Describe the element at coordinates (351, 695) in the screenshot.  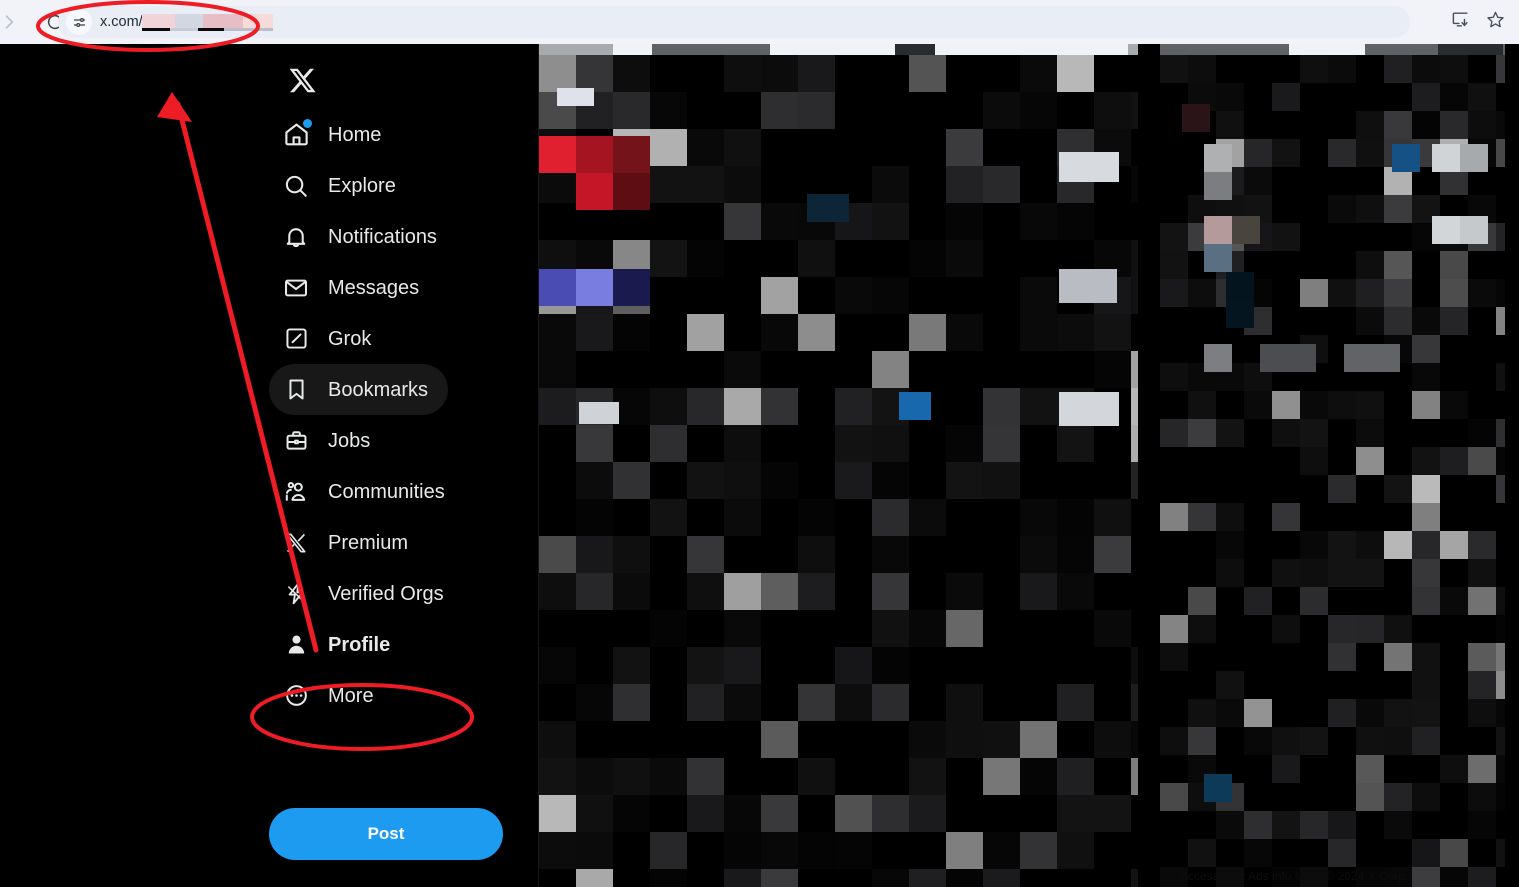
I see `sidebar-item-label: More` at that location.